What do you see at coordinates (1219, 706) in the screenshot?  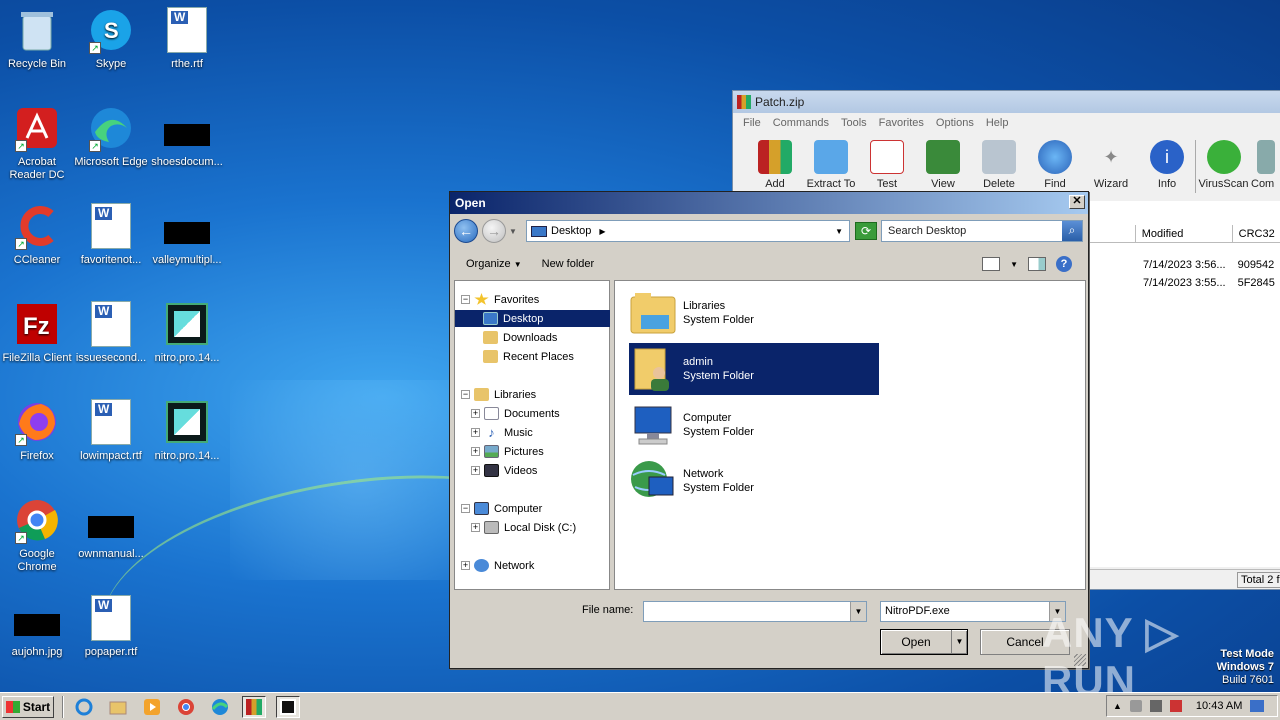 I see `clock: 10:43 AM` at bounding box center [1219, 706].